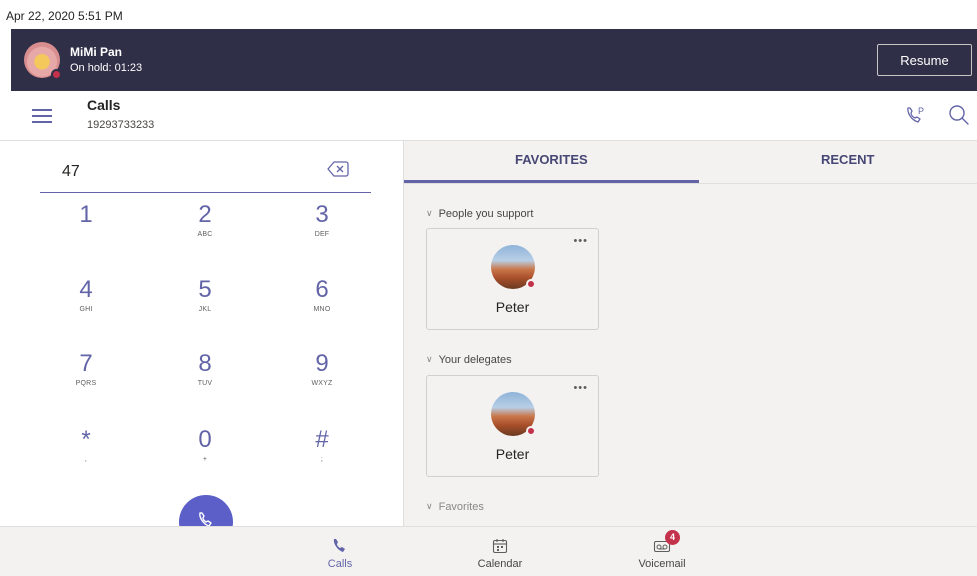 The image size is (977, 576). I want to click on hold-timer: On hold: 01:23, so click(106, 68).